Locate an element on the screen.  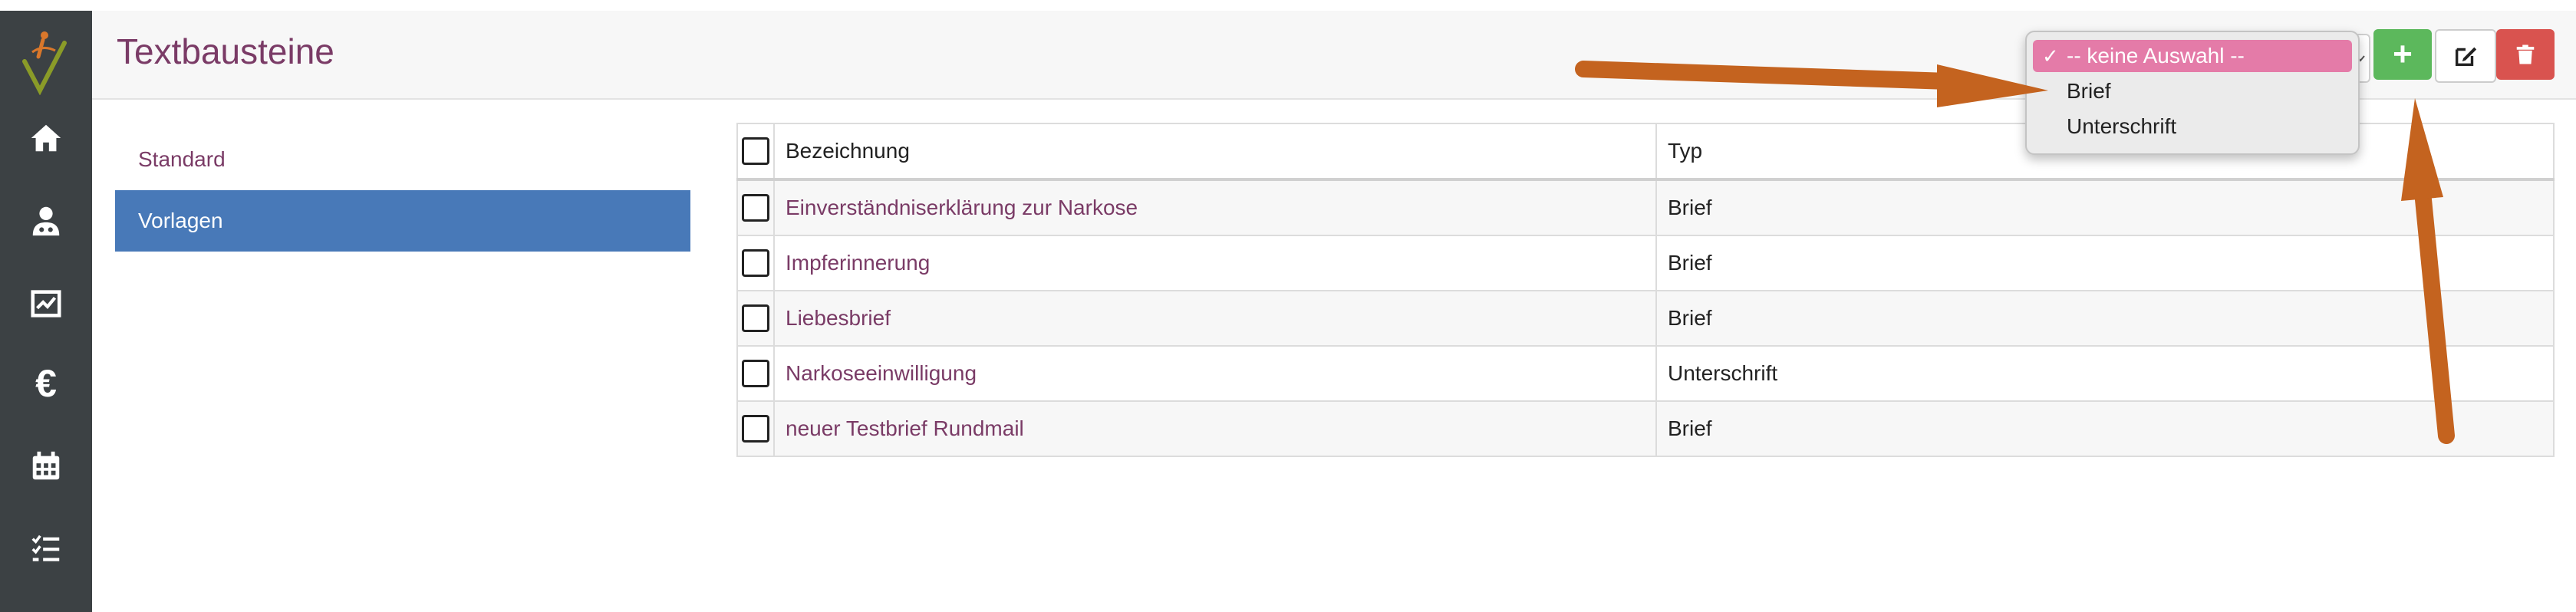
delete-button is located at coordinates (2525, 54).